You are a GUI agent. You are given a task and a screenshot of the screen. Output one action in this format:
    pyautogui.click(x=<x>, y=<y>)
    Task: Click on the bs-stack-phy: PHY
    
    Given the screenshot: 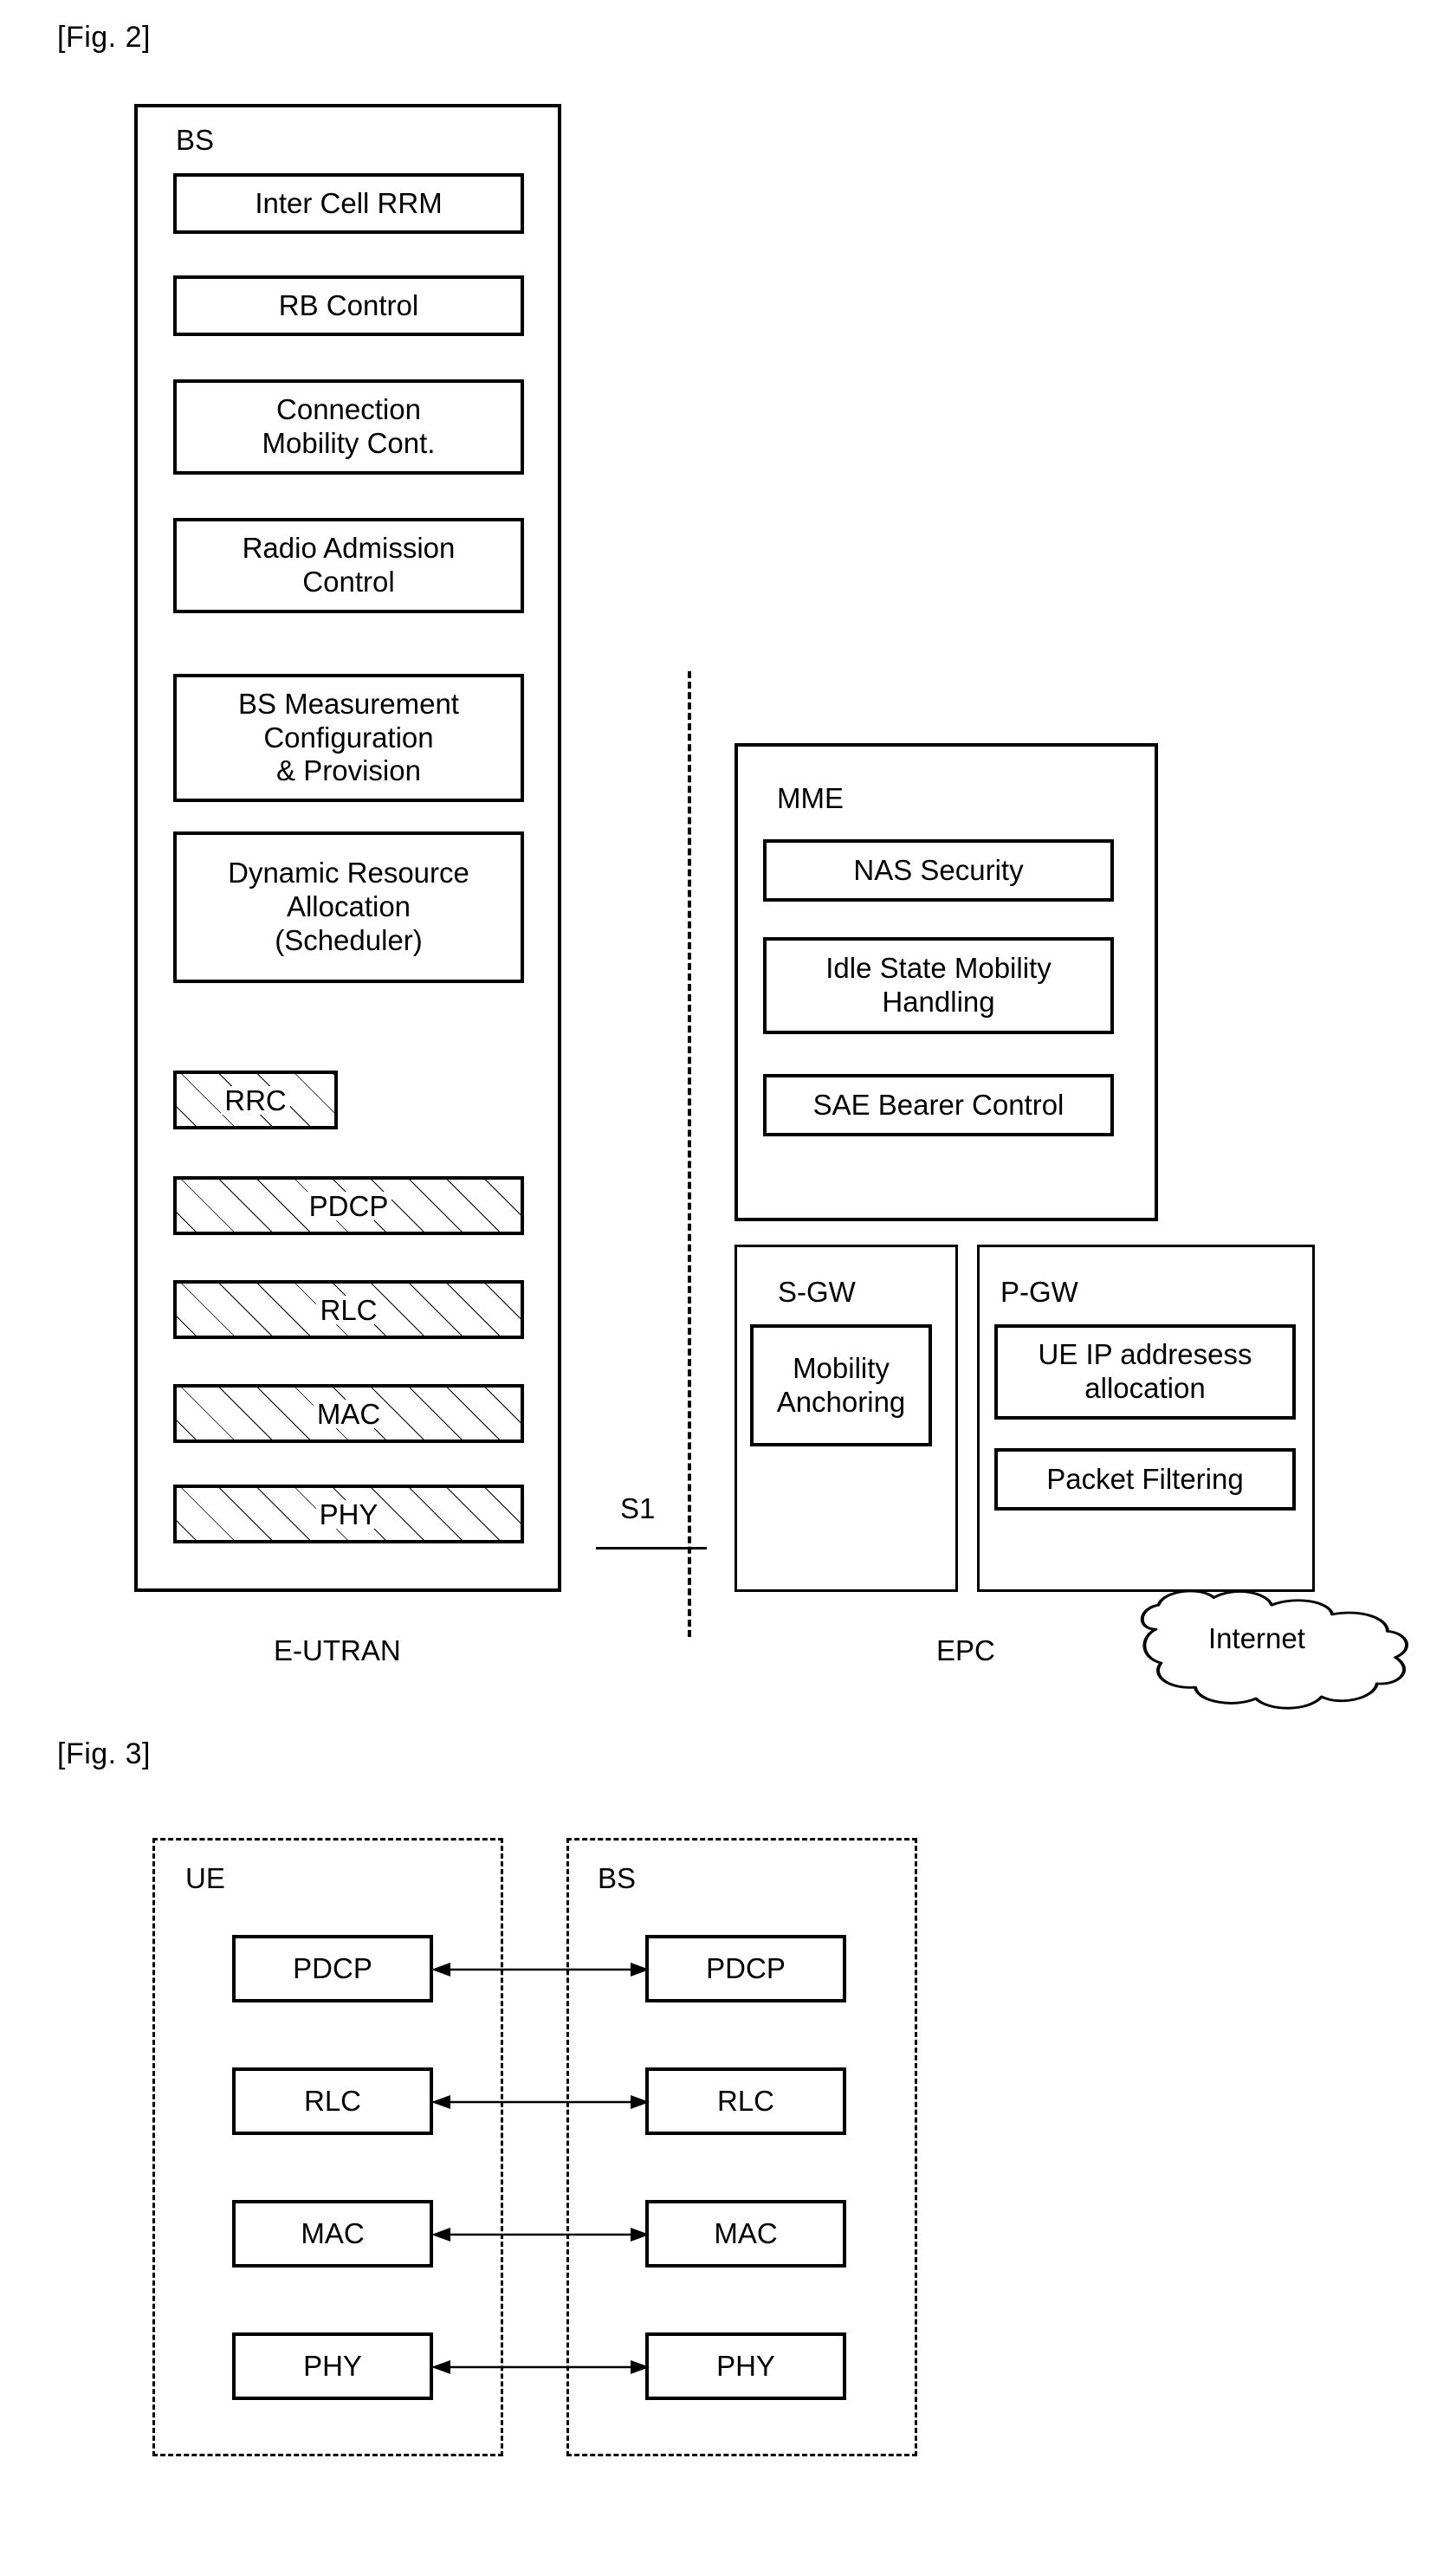 What is the action you would take?
    pyautogui.click(x=348, y=1514)
    